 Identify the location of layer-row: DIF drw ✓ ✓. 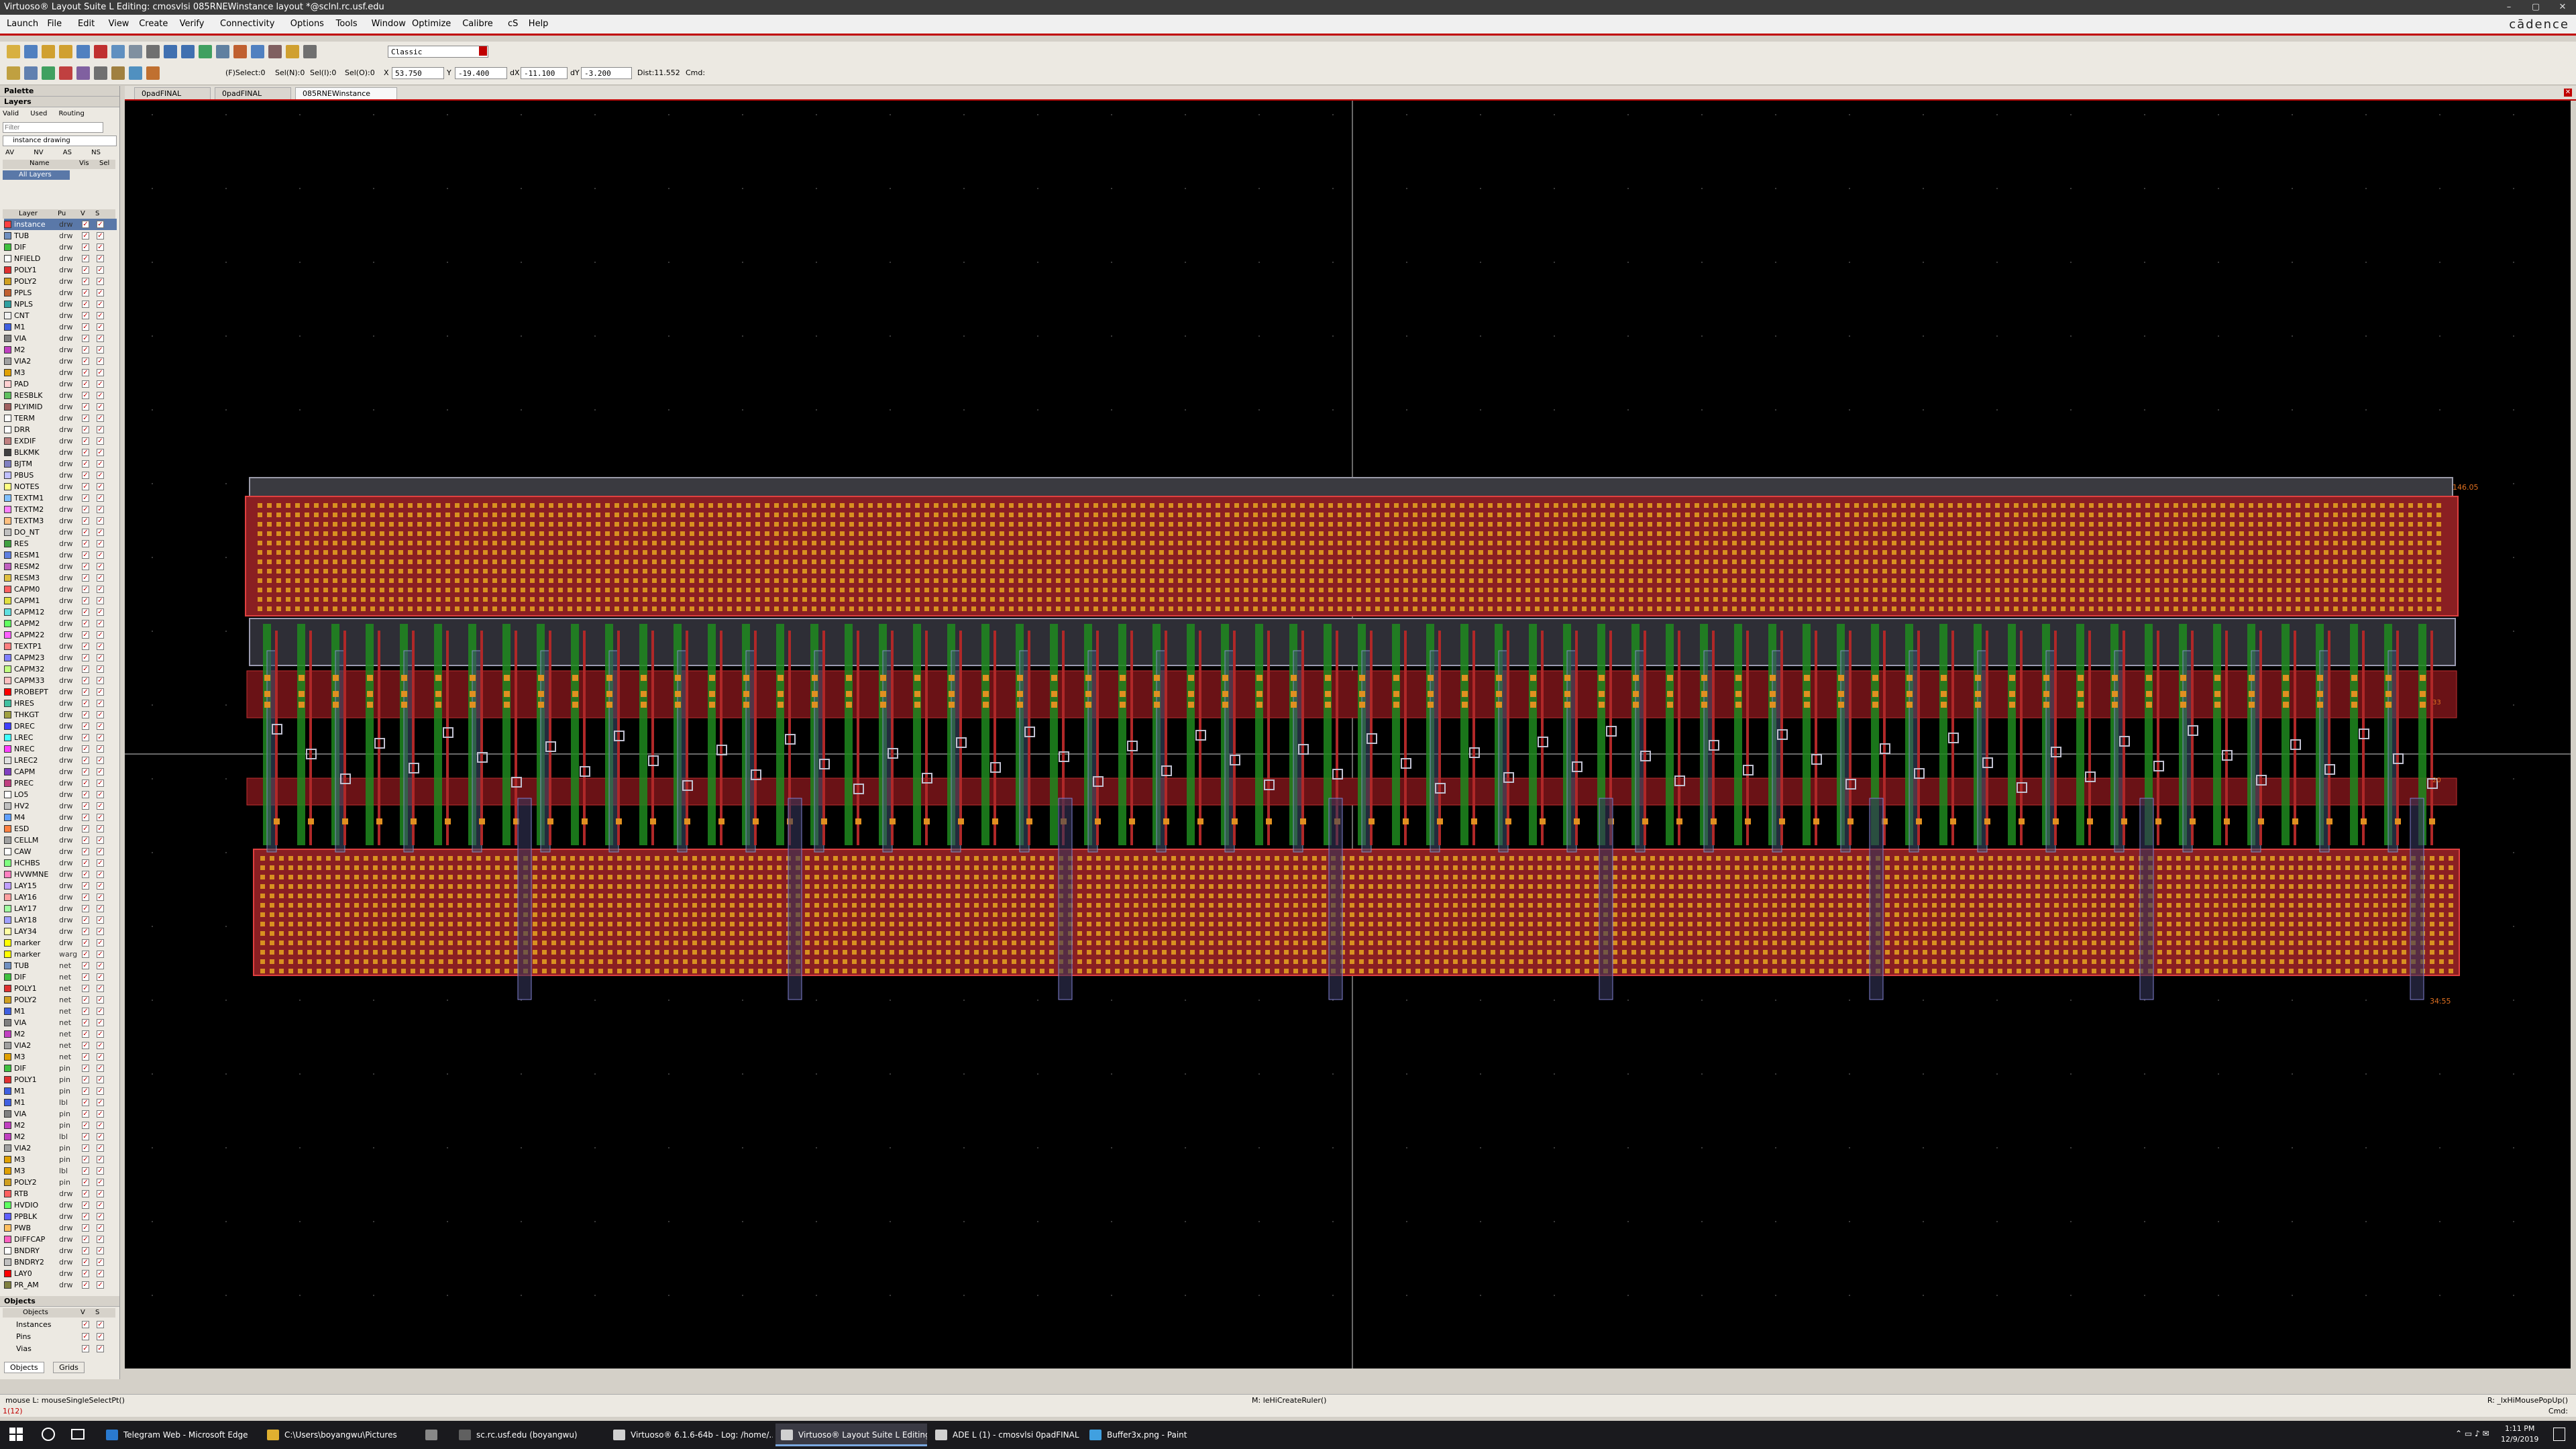
(60, 247).